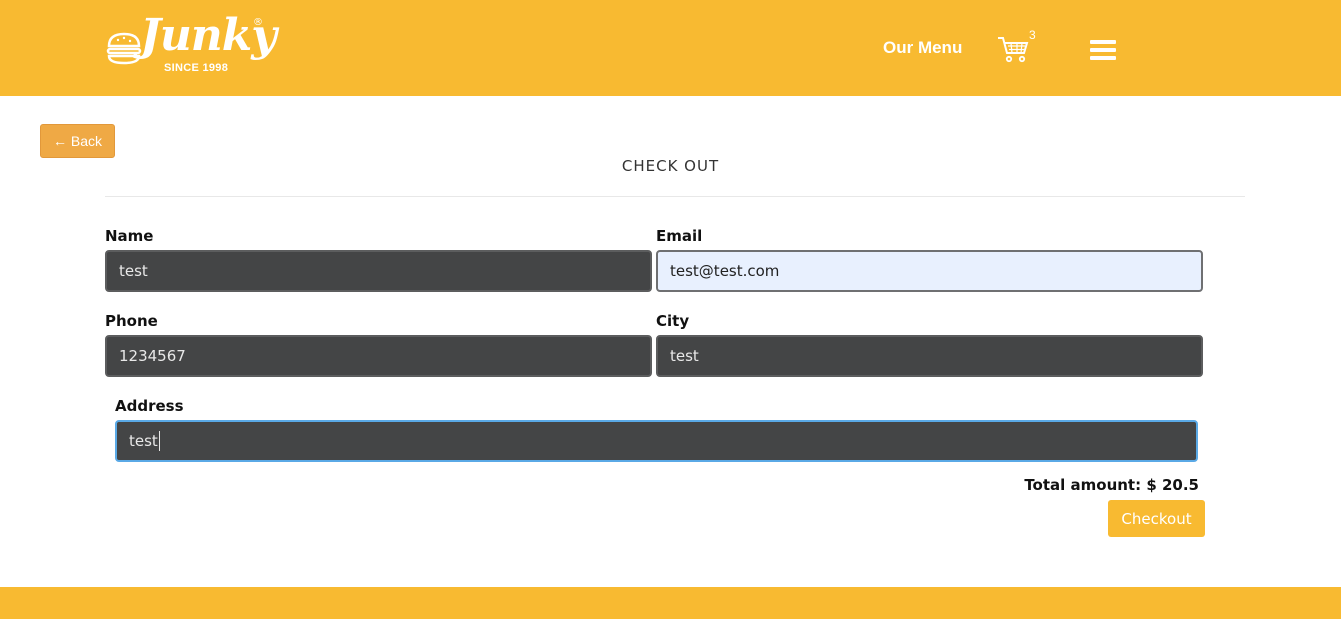 Image resolution: width=1341 pixels, height=619 pixels. I want to click on cart-count-badge: 3, so click(1032, 35).